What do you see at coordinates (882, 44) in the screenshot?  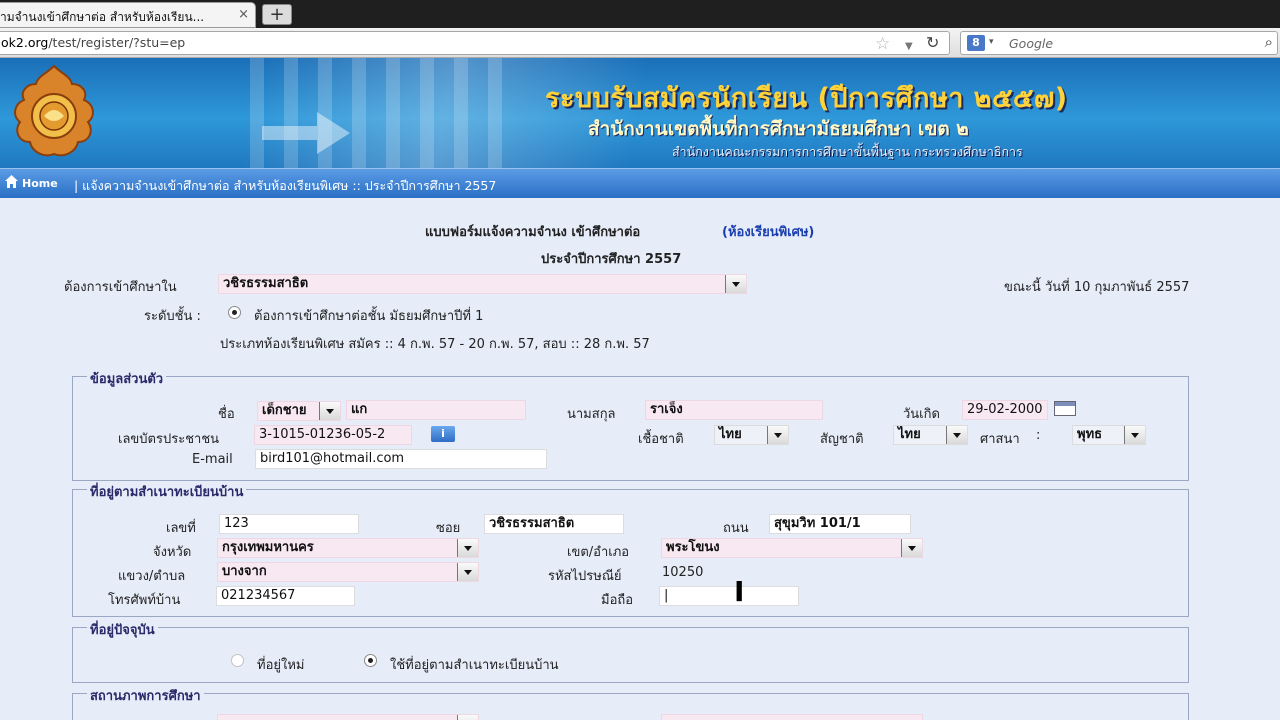 I see `bookmark-star-icon: ☆` at bounding box center [882, 44].